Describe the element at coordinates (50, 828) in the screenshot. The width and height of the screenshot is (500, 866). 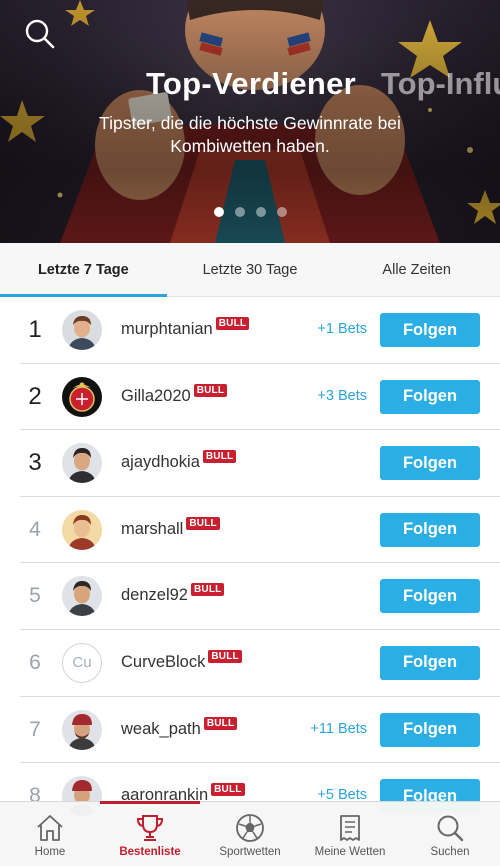
I see `home-icon` at that location.